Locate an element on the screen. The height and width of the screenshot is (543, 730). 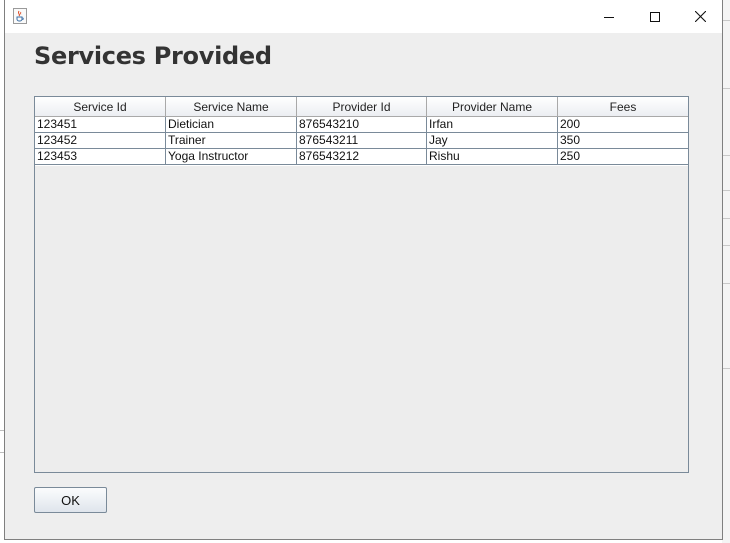
background-window-edge is located at coordinates (726, 271).